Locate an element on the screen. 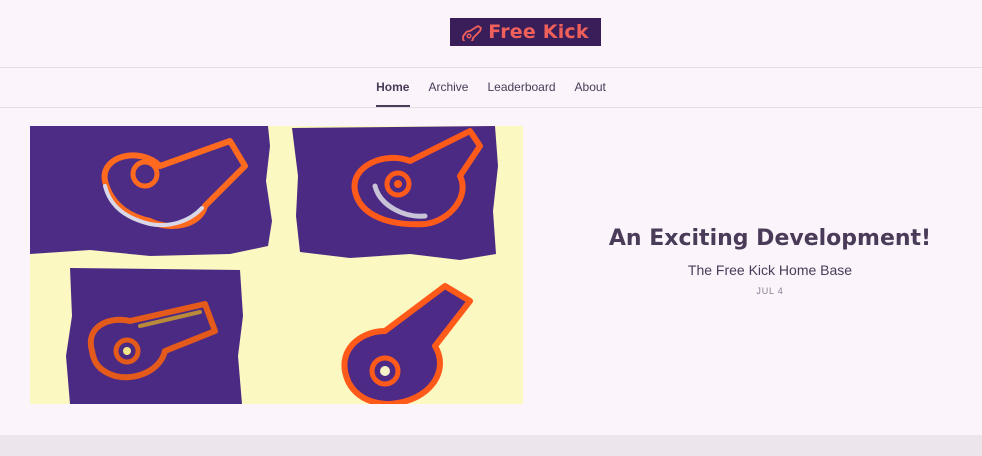 The height and width of the screenshot is (456, 982). nav-items: Home Archive Leaderboard About is located at coordinates (491, 87).